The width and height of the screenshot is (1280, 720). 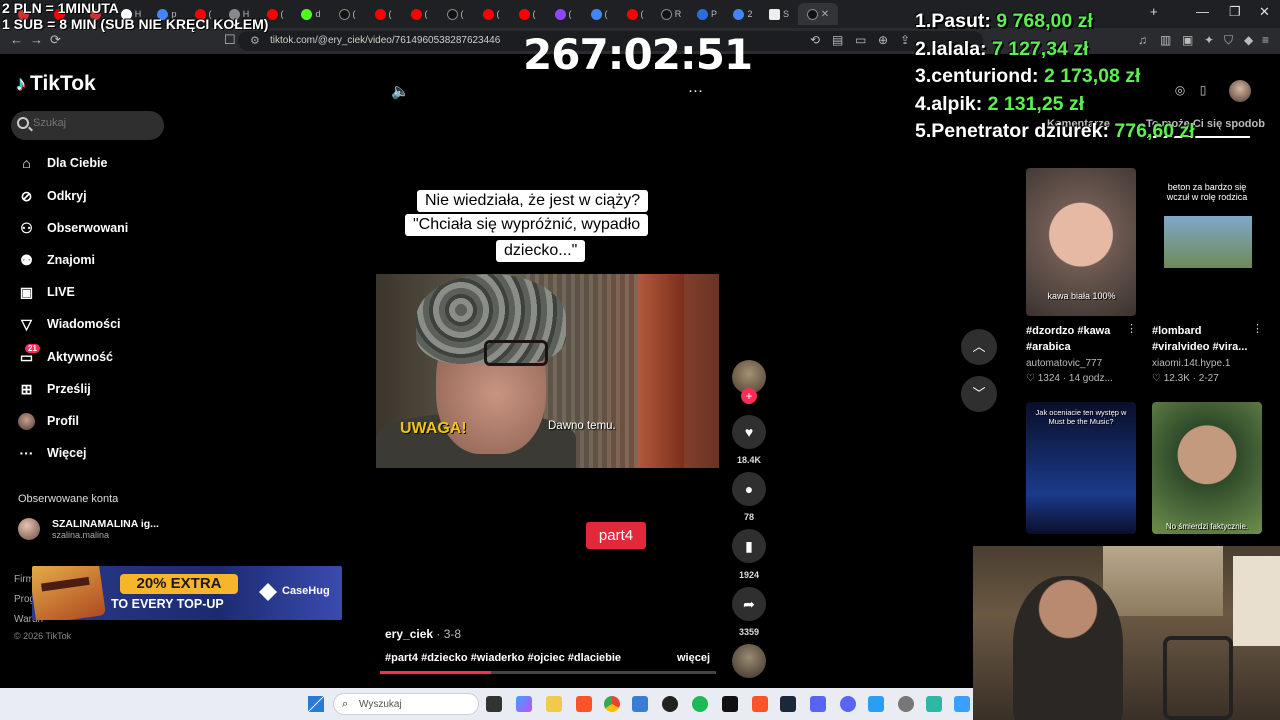 What do you see at coordinates (1203, 90) in the screenshot?
I see `phone-icon: ▯` at bounding box center [1203, 90].